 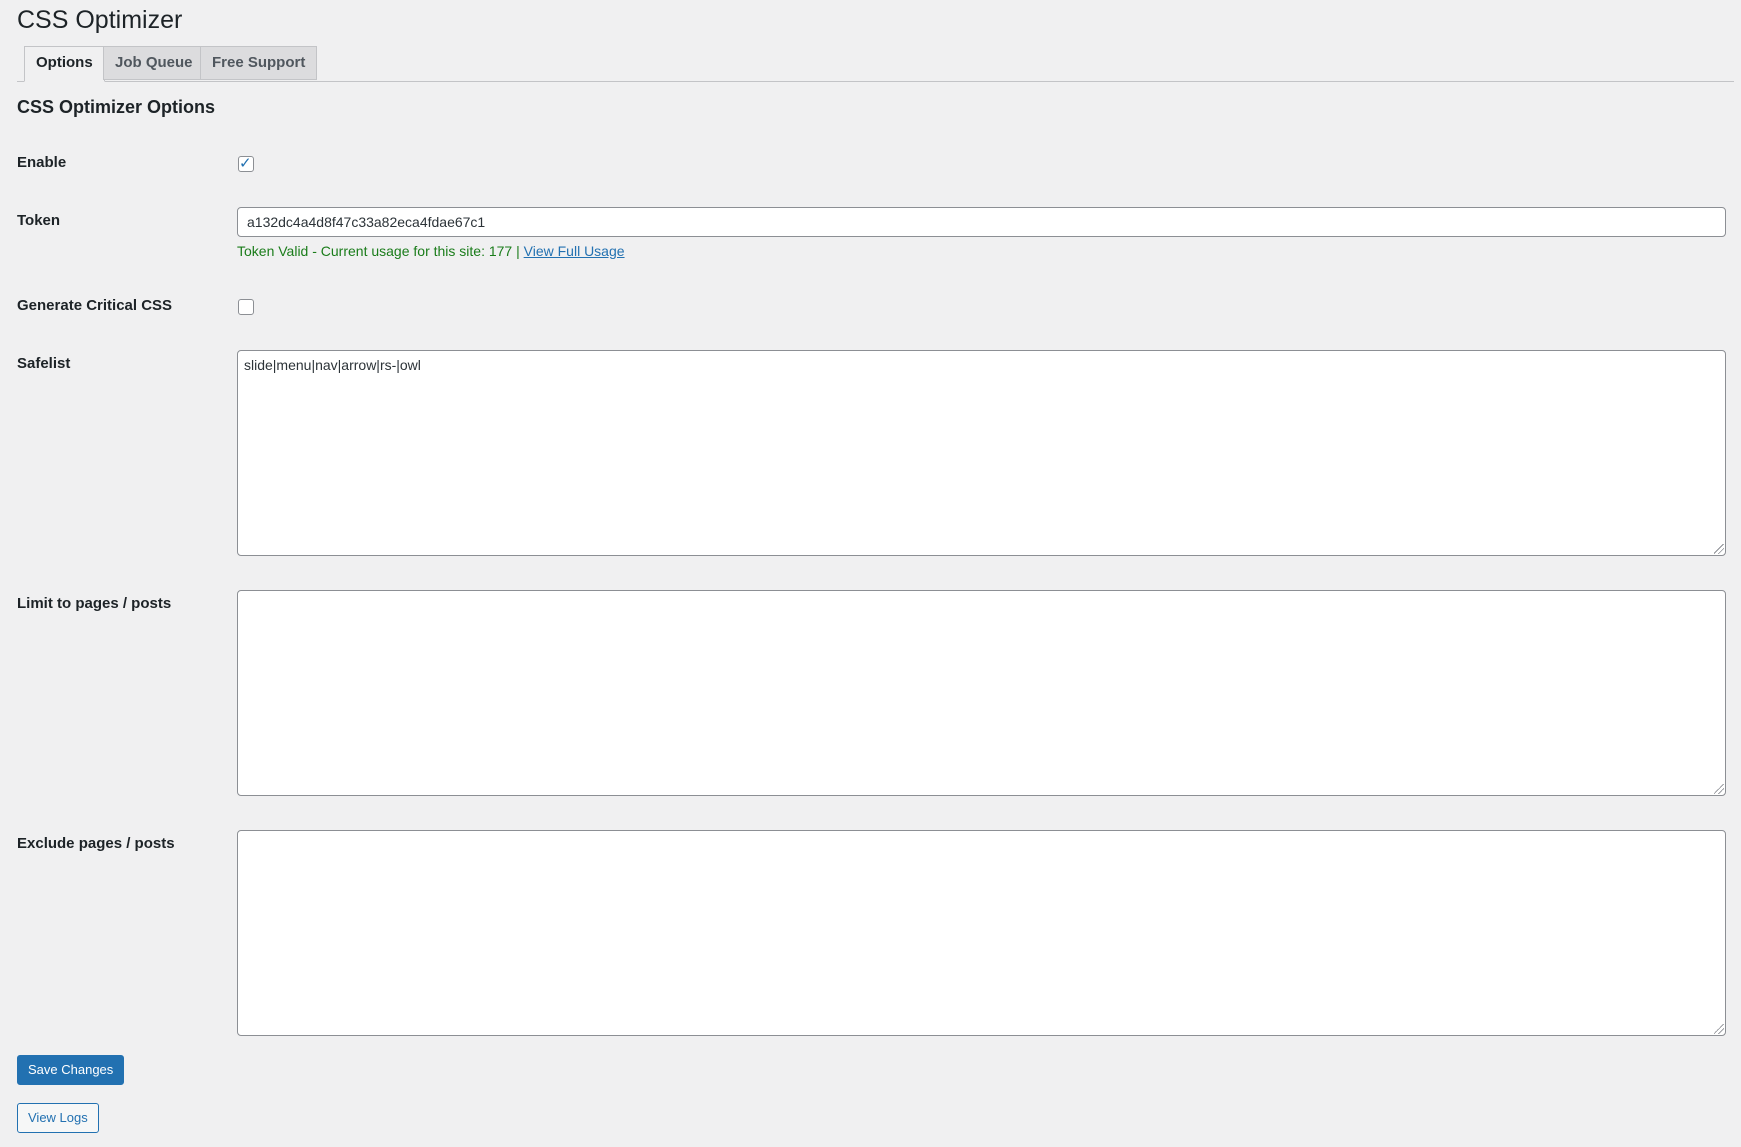 I want to click on token-input: a132dc4a4d8f47c33a82eca4fdae67c1, so click(x=981, y=222).